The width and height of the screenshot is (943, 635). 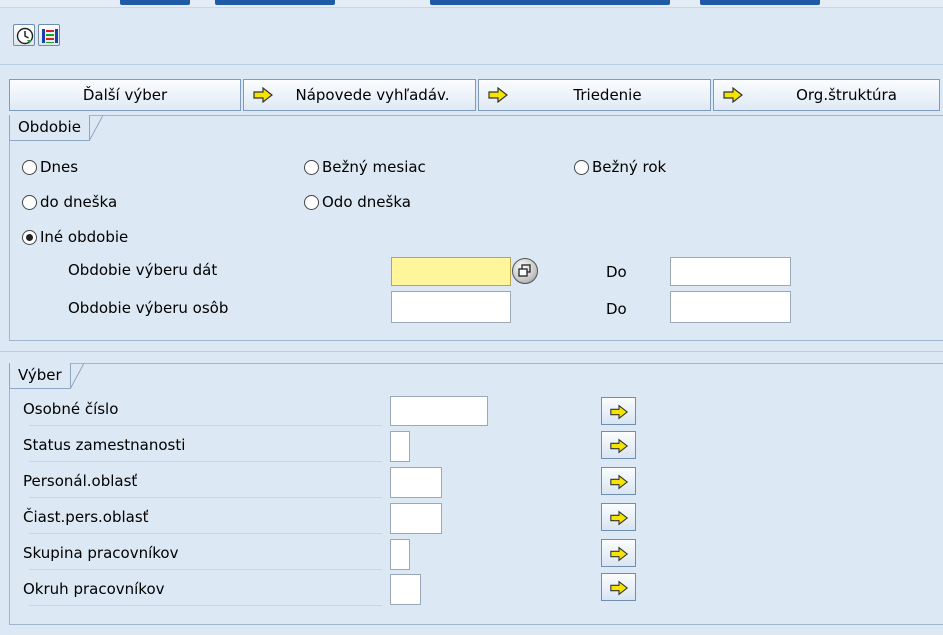 What do you see at coordinates (400, 554) in the screenshot?
I see `employee-group-input` at bounding box center [400, 554].